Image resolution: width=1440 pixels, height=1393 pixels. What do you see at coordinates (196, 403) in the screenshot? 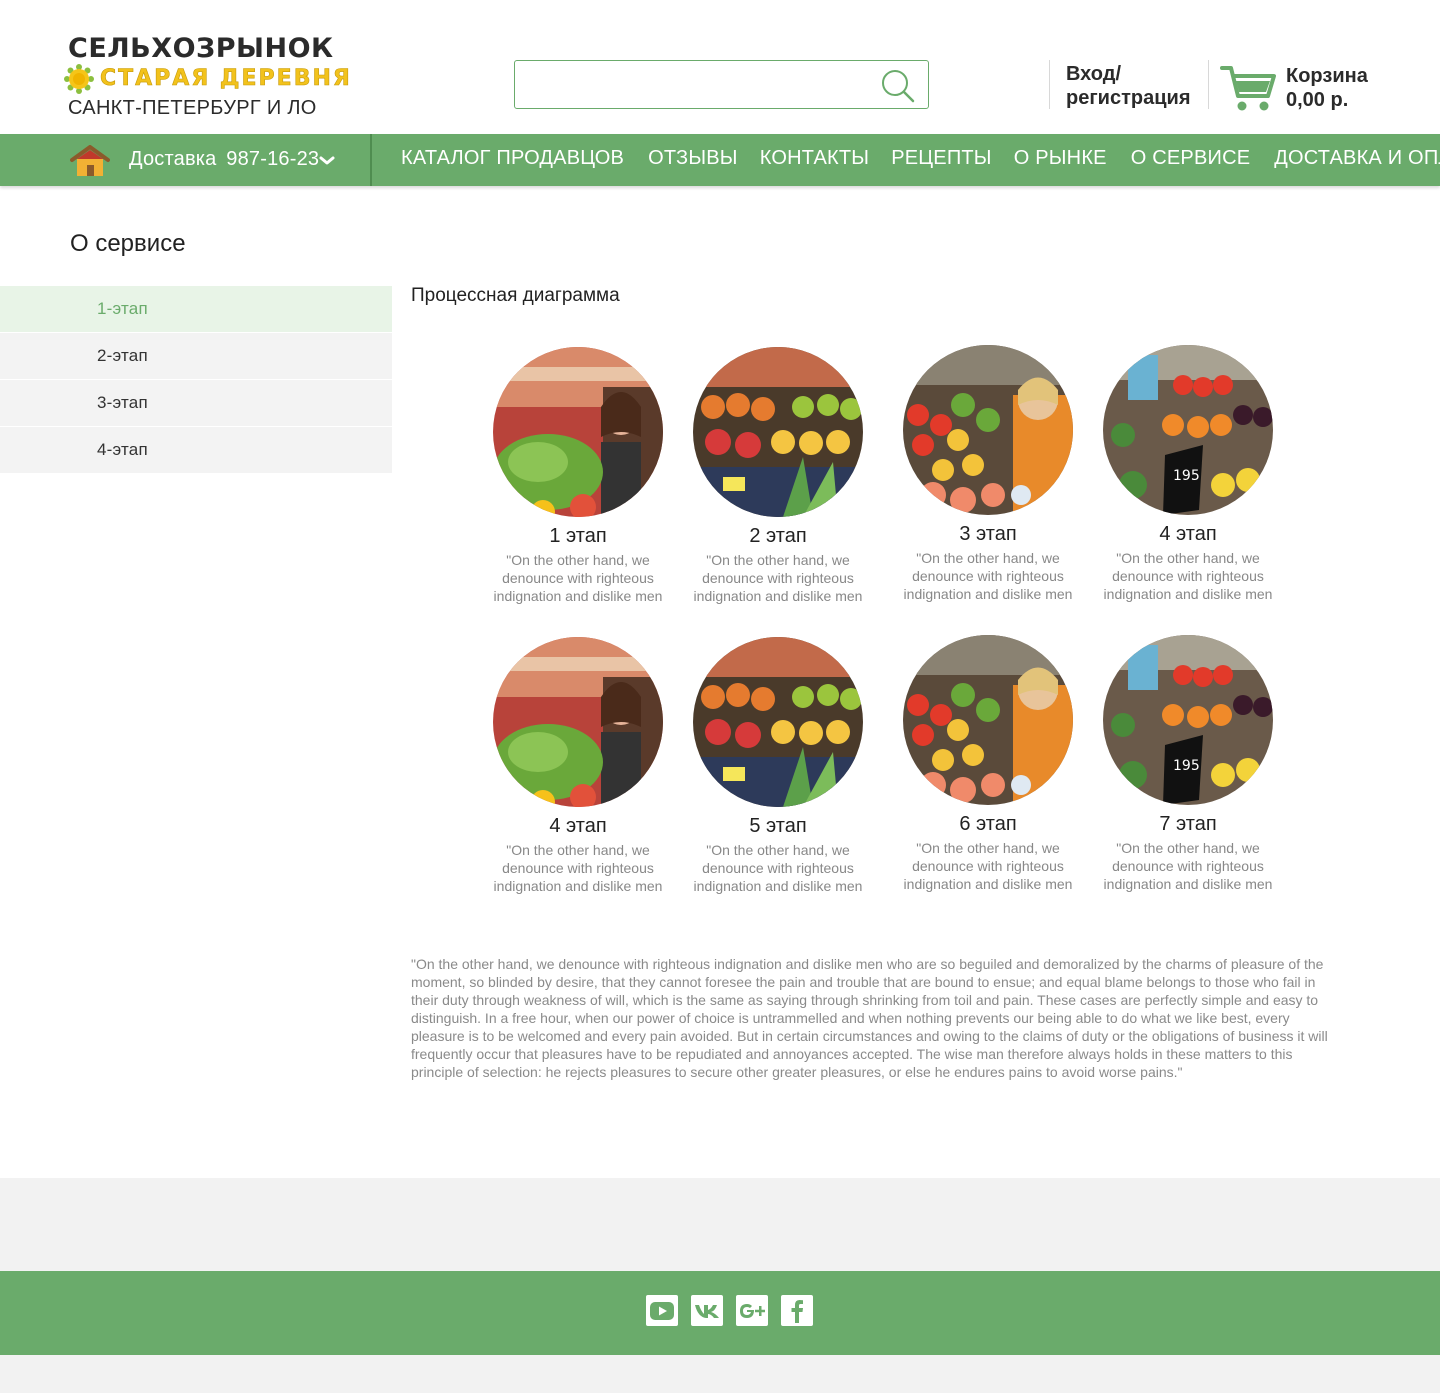
I see `sidebar-item-stage-3: 3-этап` at bounding box center [196, 403].